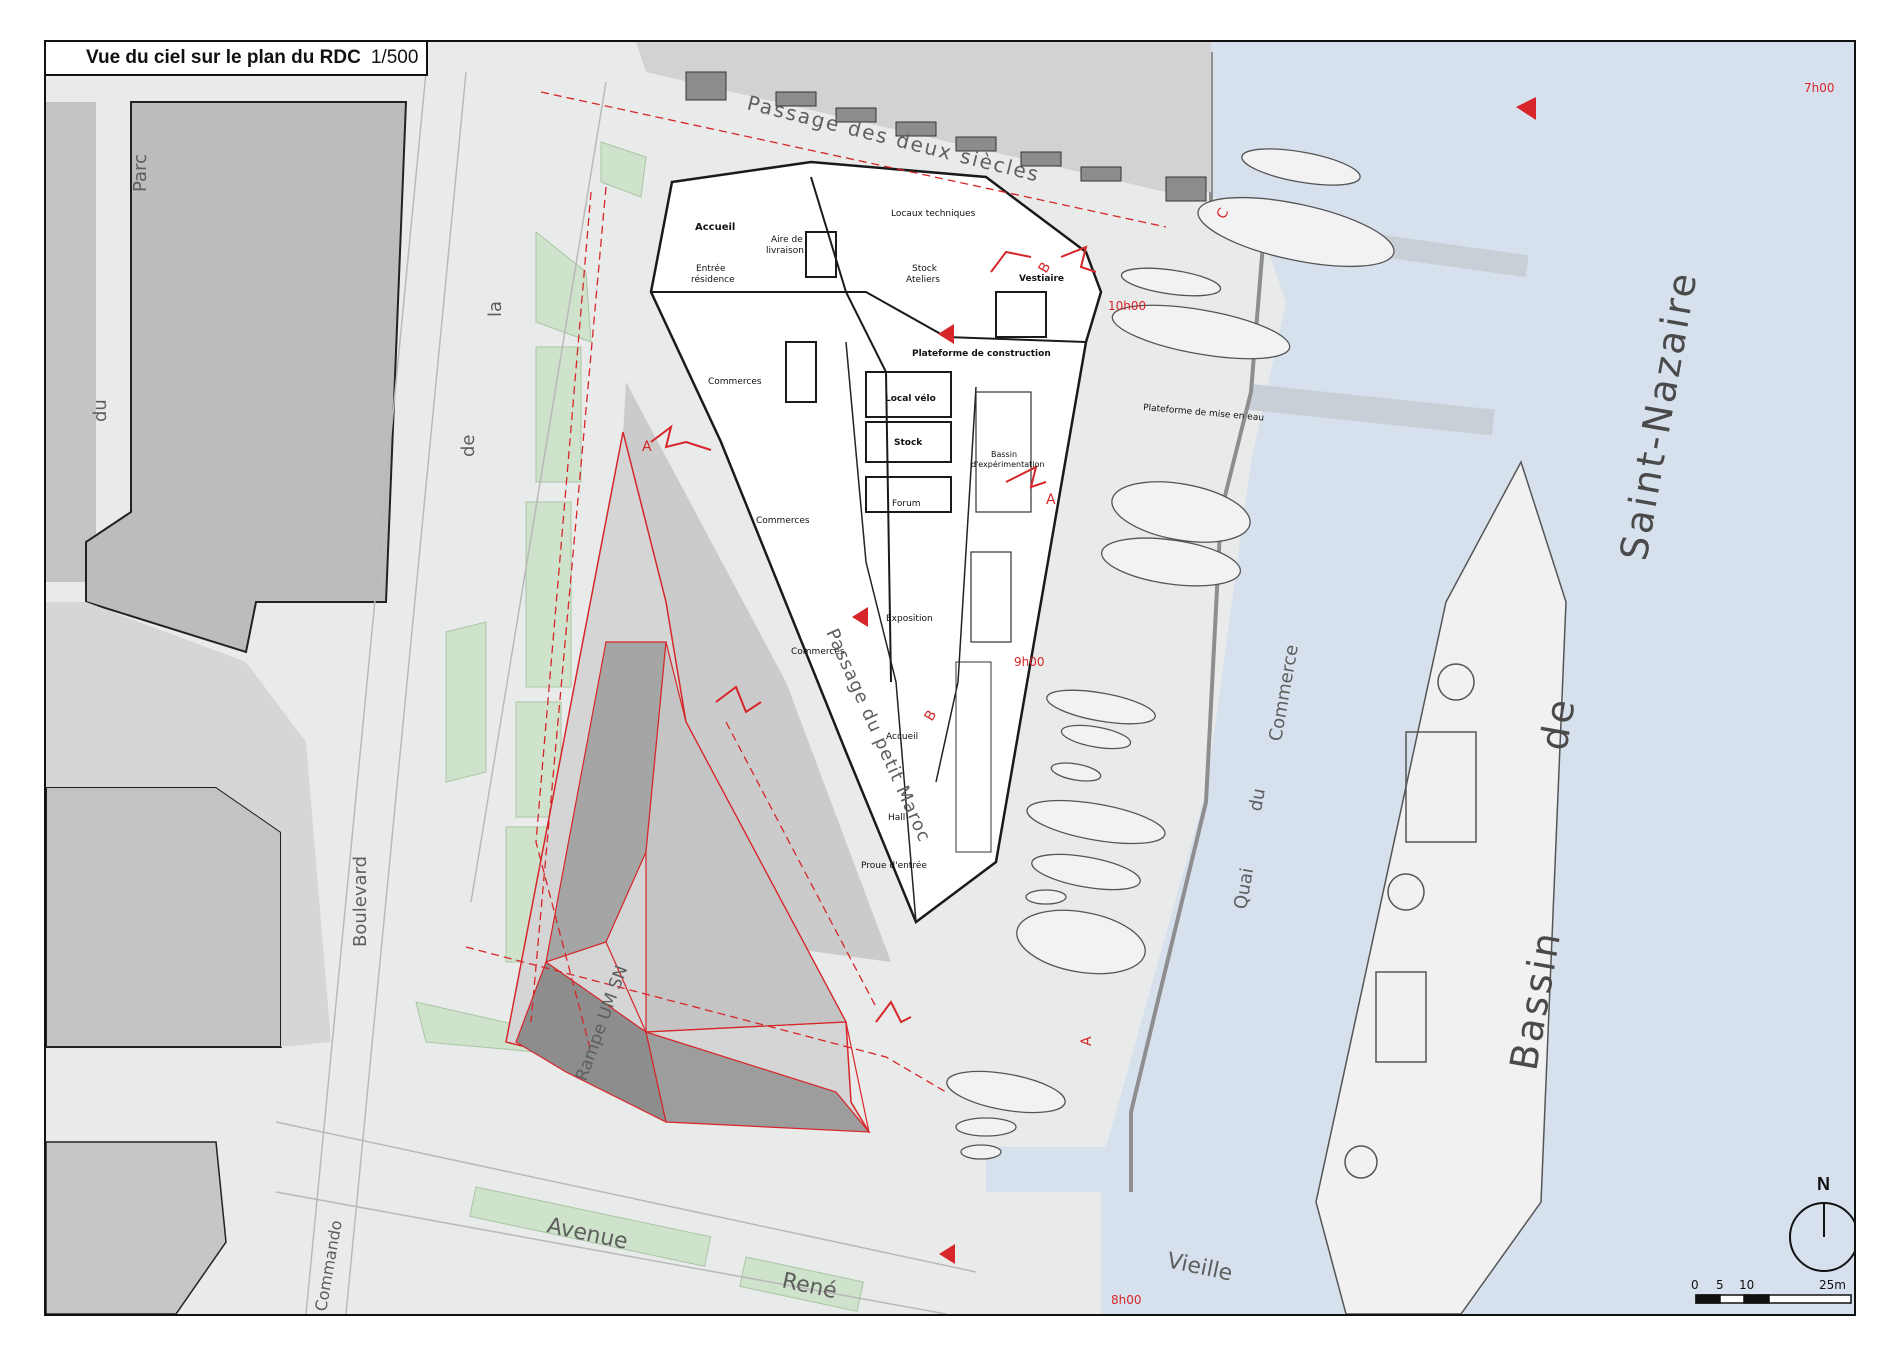  Describe the element at coordinates (1832, 1285) in the screenshot. I see `scale-tick-25: 25m` at that location.